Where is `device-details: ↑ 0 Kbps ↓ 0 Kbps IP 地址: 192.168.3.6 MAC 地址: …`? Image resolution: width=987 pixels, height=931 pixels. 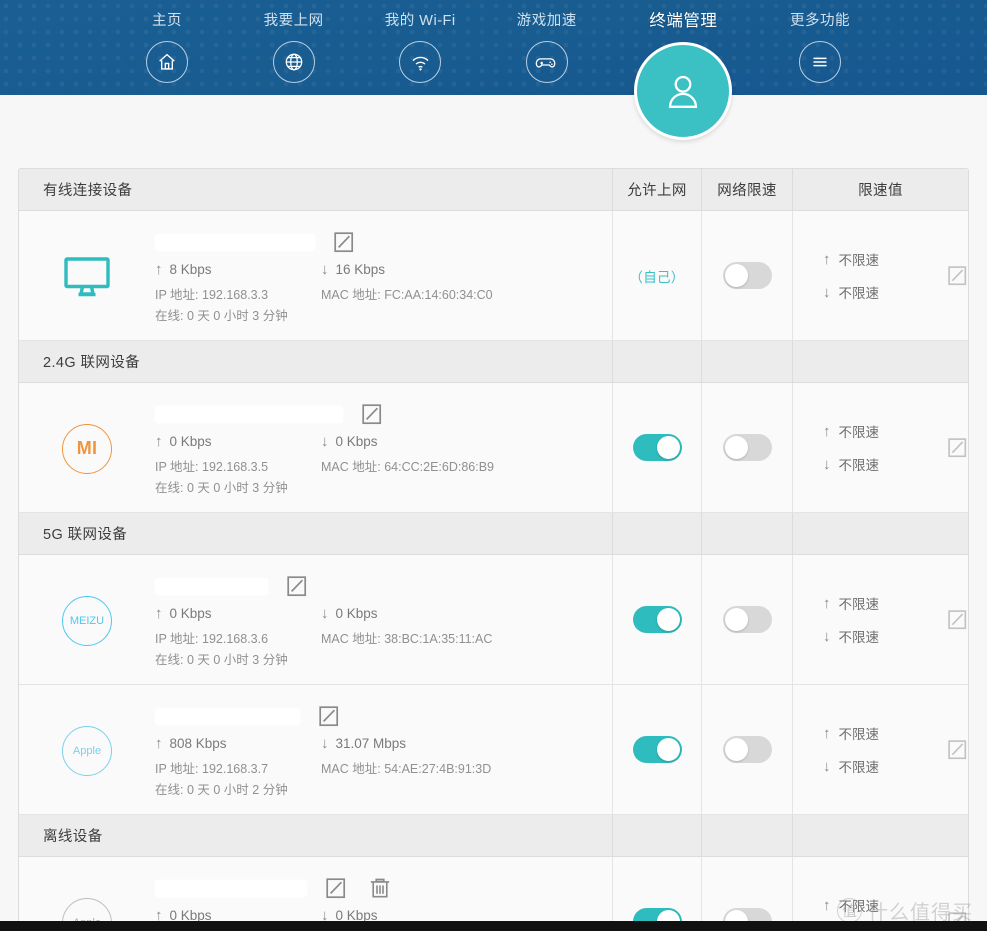
device-details: ↑ 0 Kbps ↓ 0 Kbps IP 地址: 192.168.3.6 MAC 地址: … is located at coordinates (383, 620).